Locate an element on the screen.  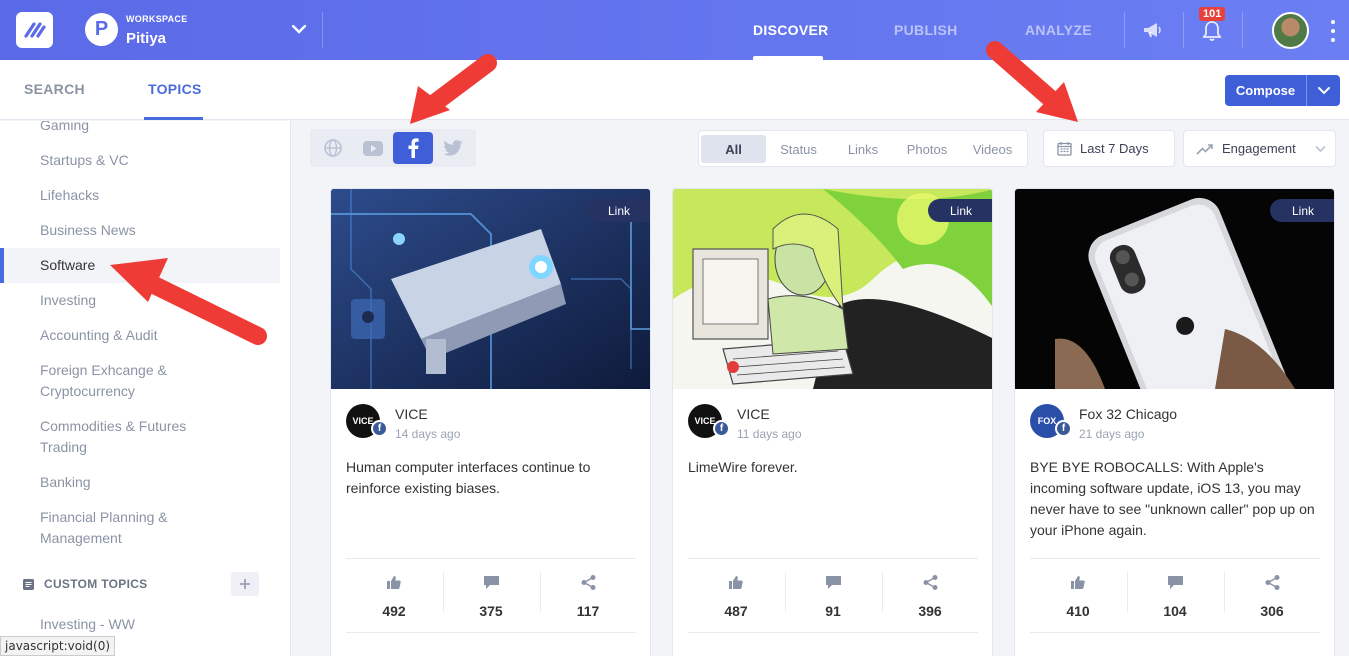
sidebar-item-lifehacks: Lifehacks is located at coordinates (69, 195).